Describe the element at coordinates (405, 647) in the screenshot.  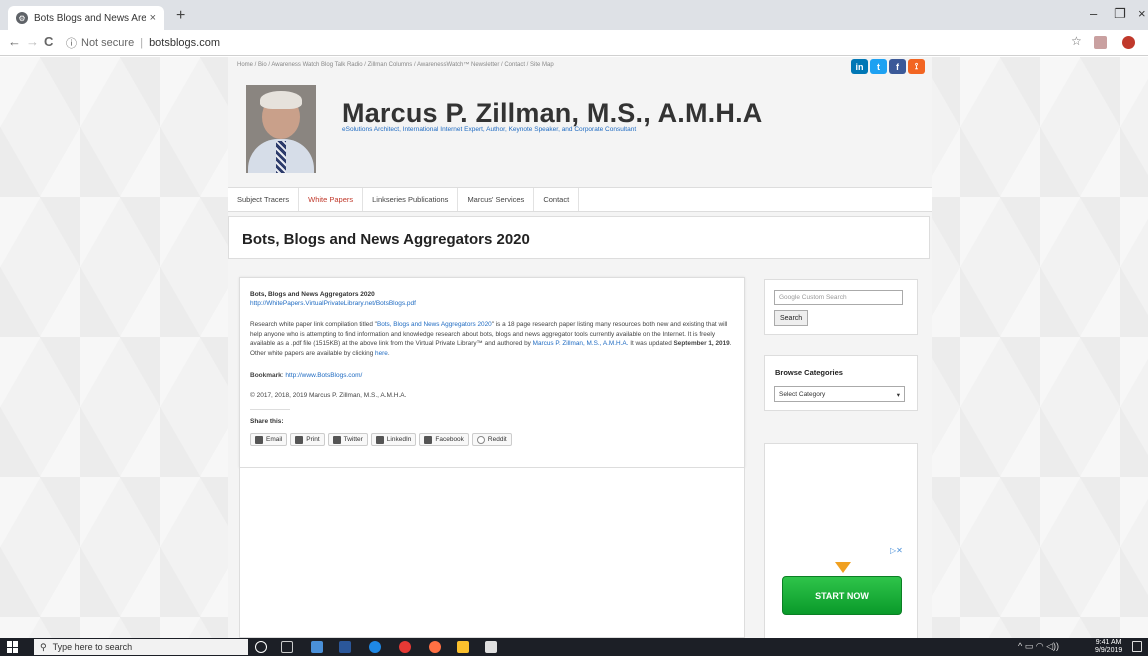
I see `chrome-icon` at that location.